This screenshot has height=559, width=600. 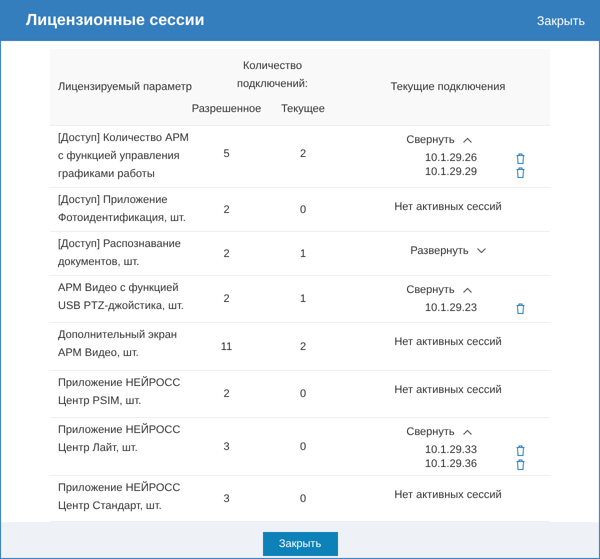 I want to click on ip-address: 10.1.29.23, so click(x=451, y=308).